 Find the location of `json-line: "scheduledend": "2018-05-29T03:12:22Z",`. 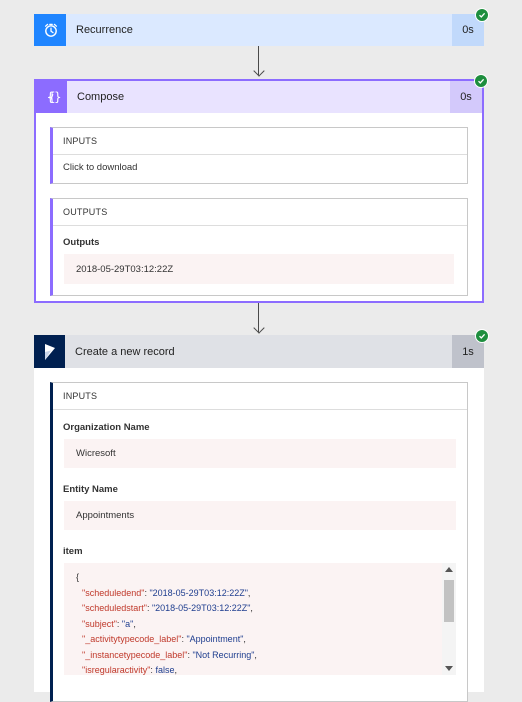

json-line: "scheduledend": "2018-05-29T03:12:22Z", is located at coordinates (166, 594).